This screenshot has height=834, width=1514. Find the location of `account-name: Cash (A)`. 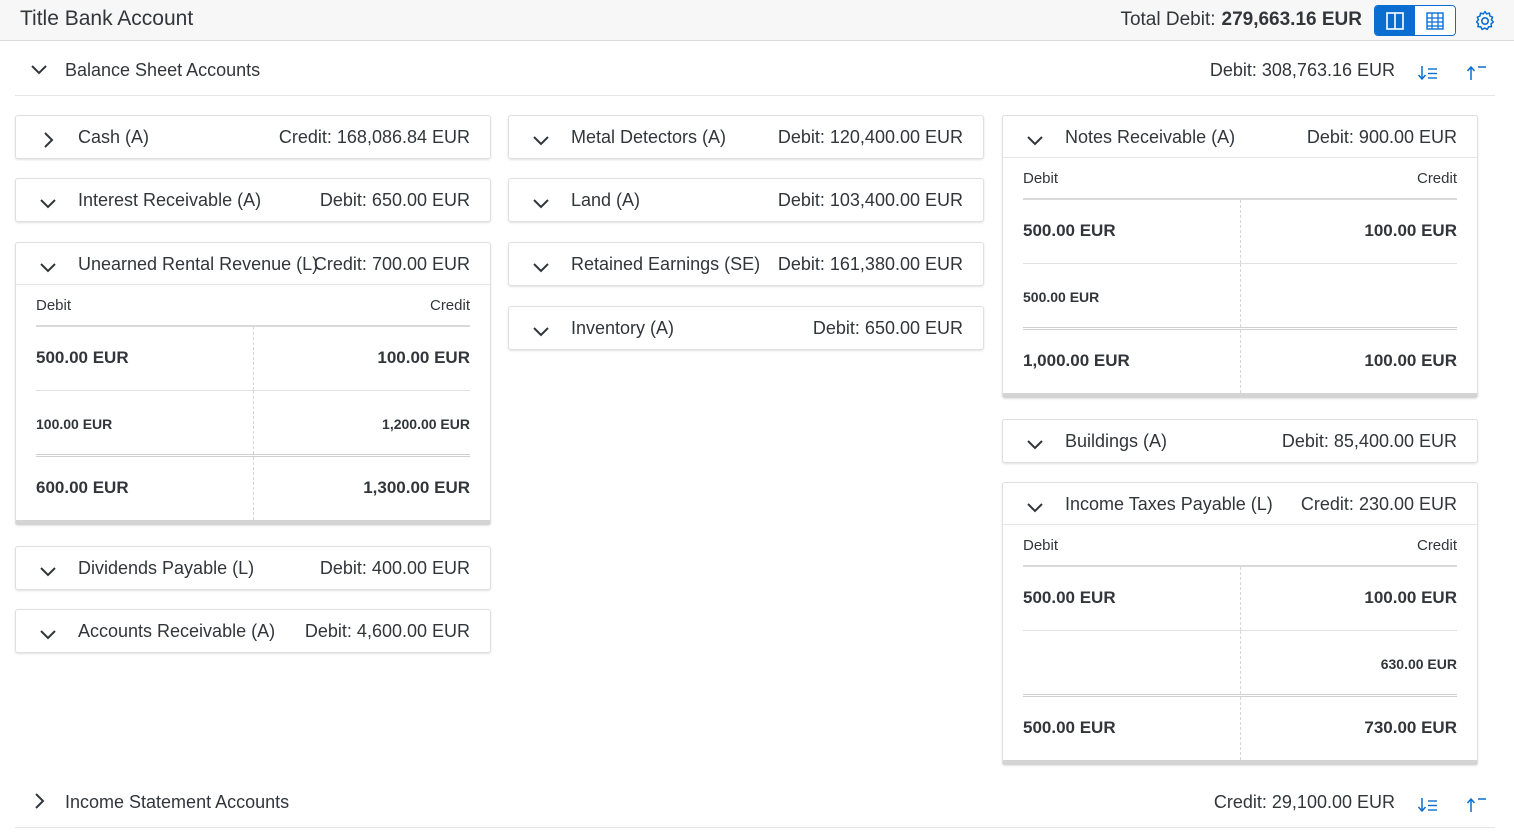

account-name: Cash (A) is located at coordinates (114, 137).